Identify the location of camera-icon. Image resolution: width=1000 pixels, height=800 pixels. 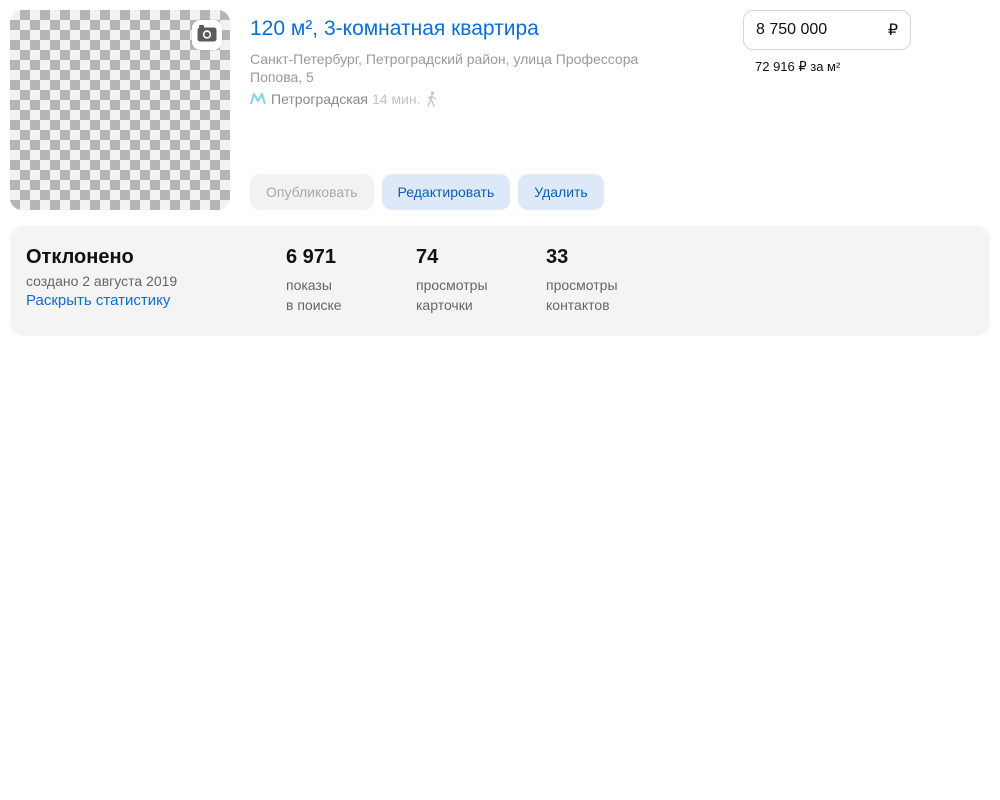
(207, 35).